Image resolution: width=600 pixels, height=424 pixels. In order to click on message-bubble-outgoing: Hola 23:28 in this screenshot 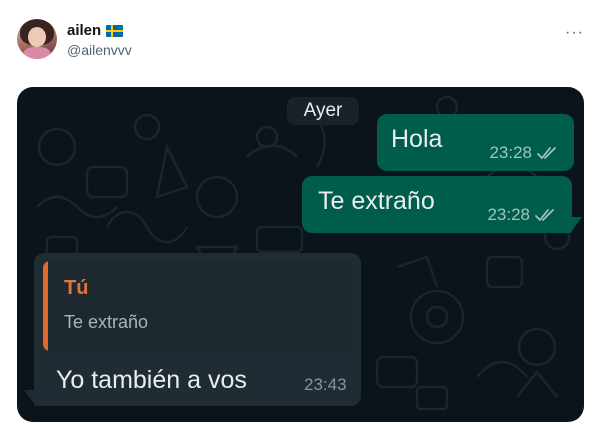, I will do `click(475, 142)`.